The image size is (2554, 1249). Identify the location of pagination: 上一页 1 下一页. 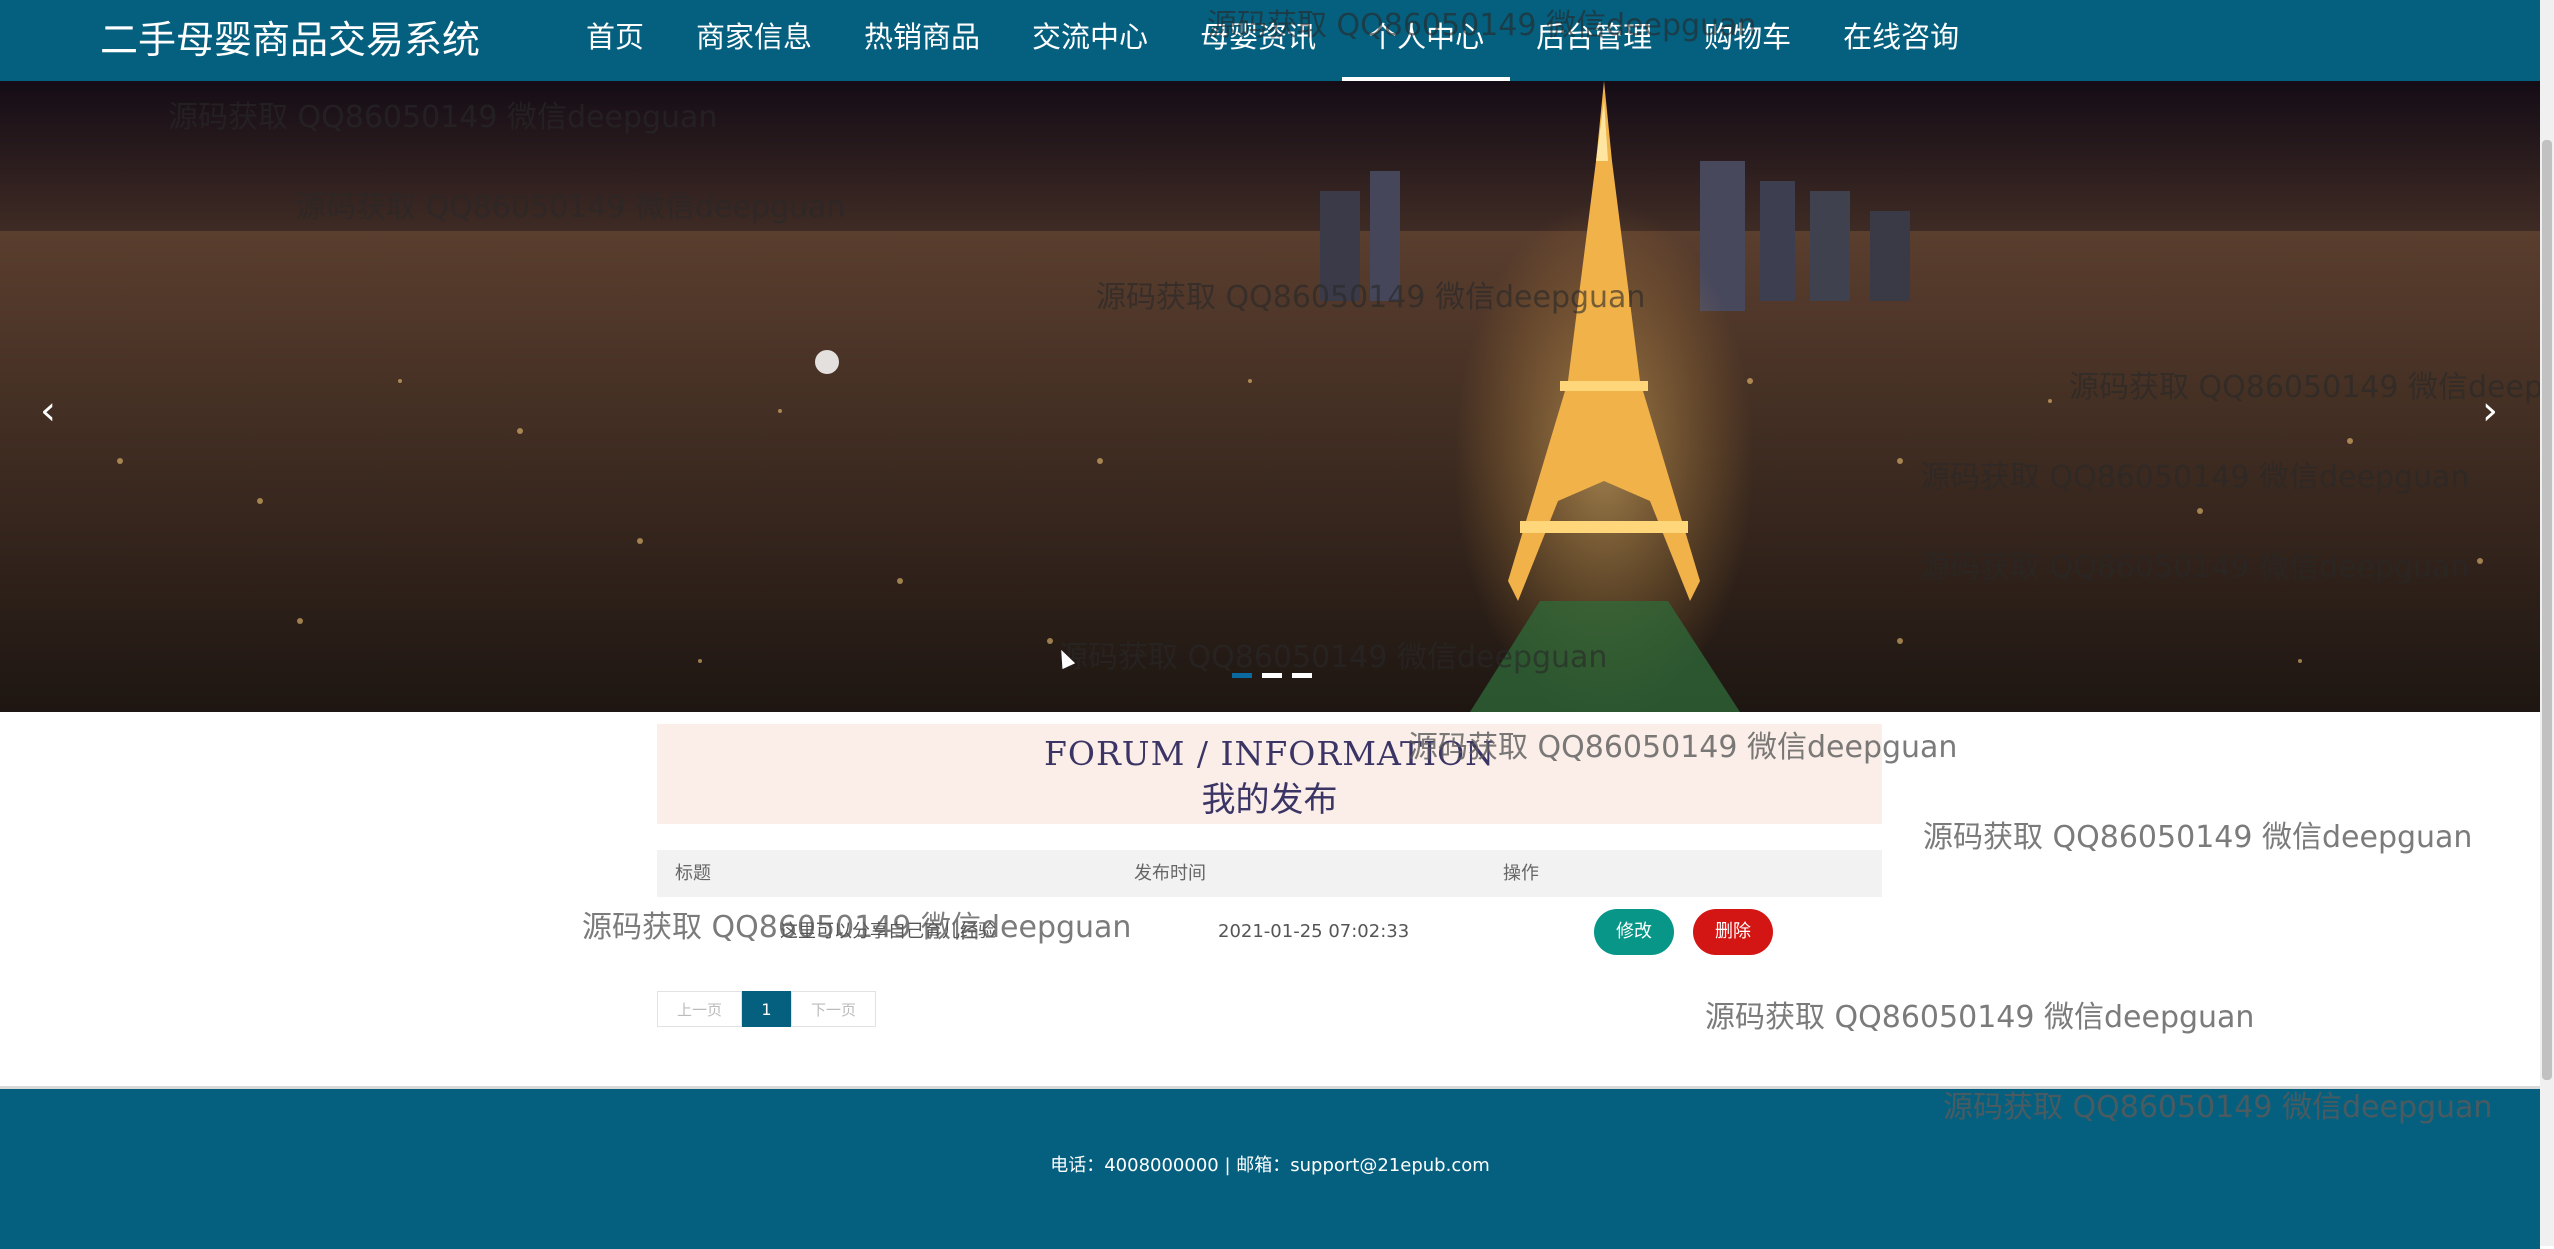
(766, 1009).